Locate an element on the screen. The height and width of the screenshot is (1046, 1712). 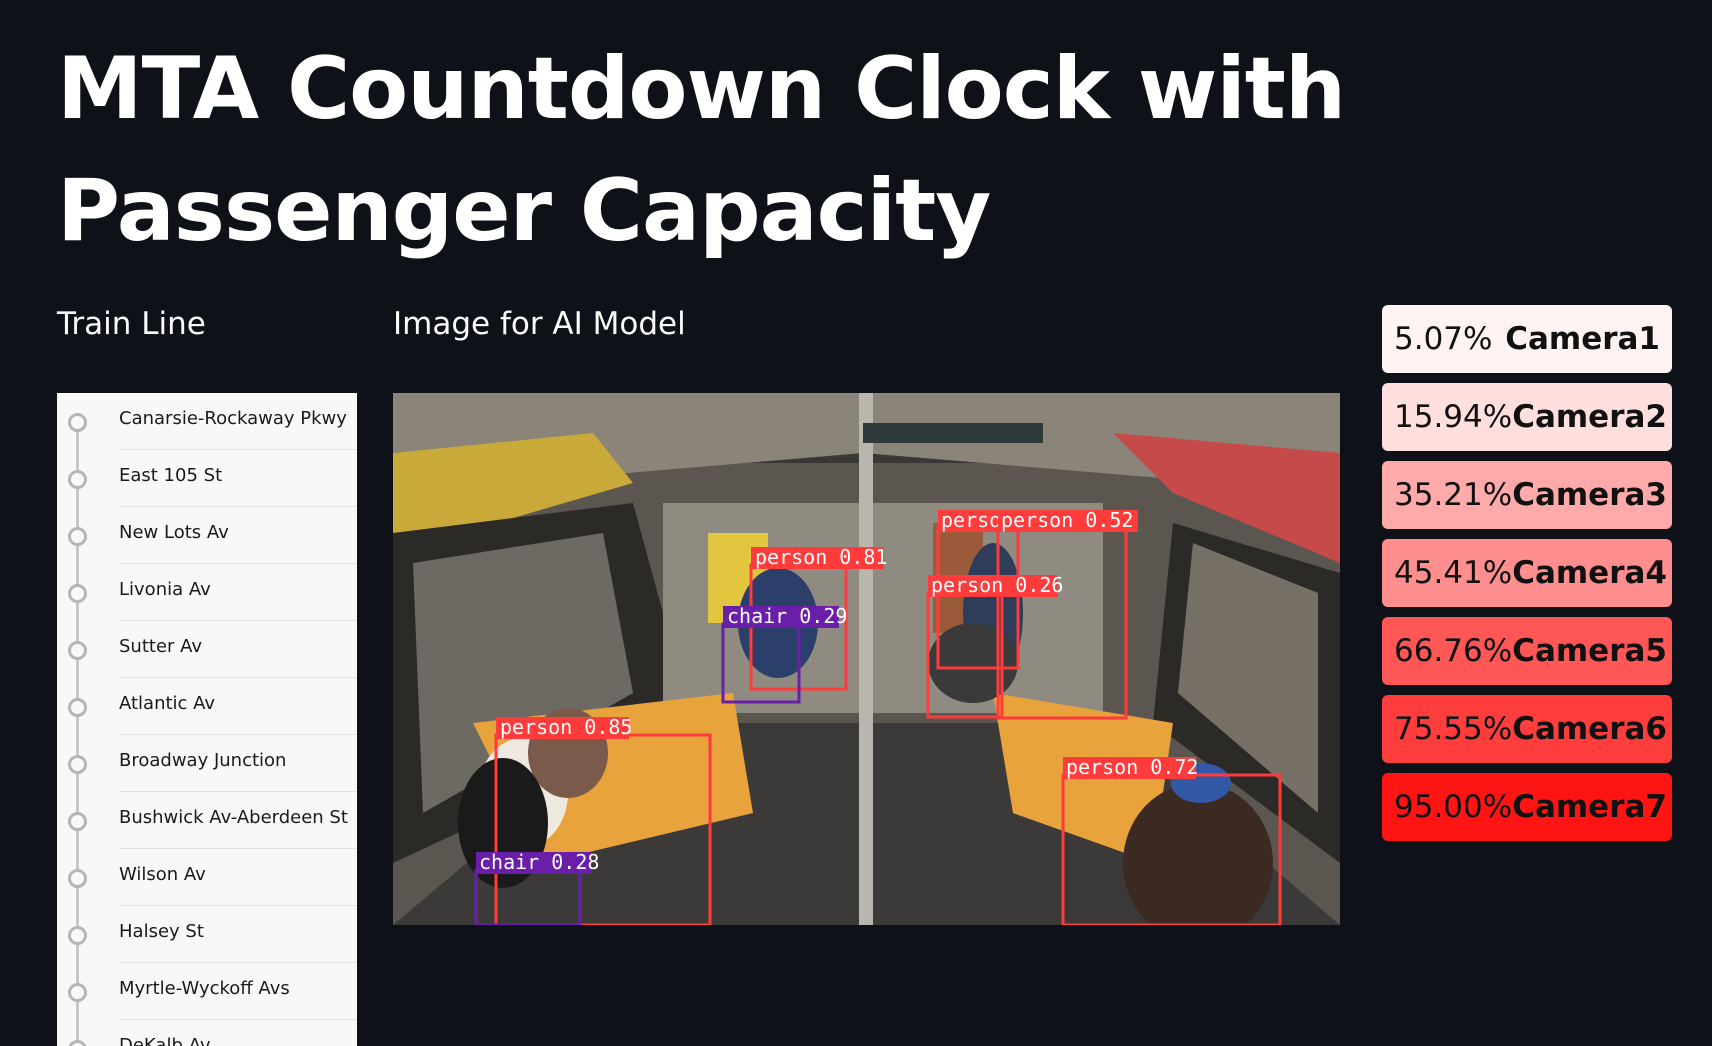
station-name: DeKalb Av is located at coordinates (165, 1040).